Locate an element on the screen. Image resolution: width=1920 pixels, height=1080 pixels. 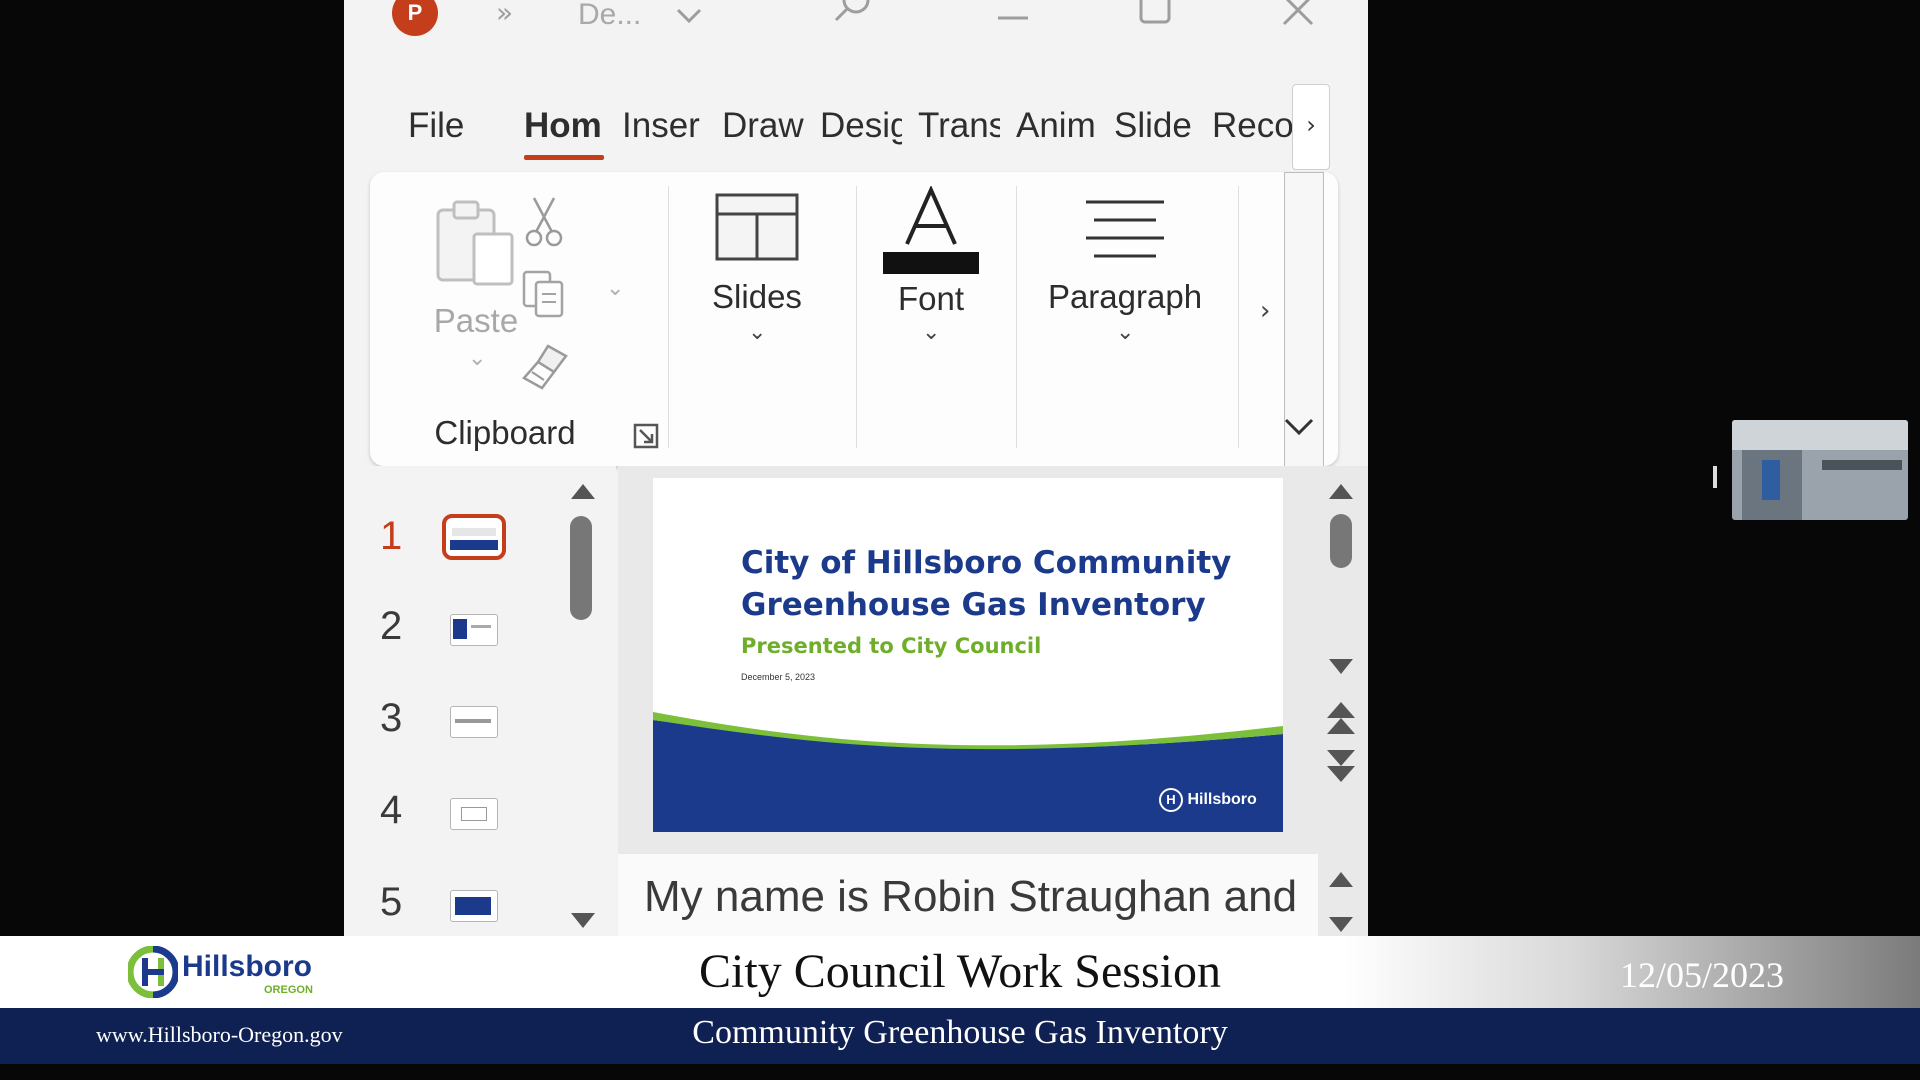
font-dropdown-icon: ⌄ is located at coordinates (931, 332).